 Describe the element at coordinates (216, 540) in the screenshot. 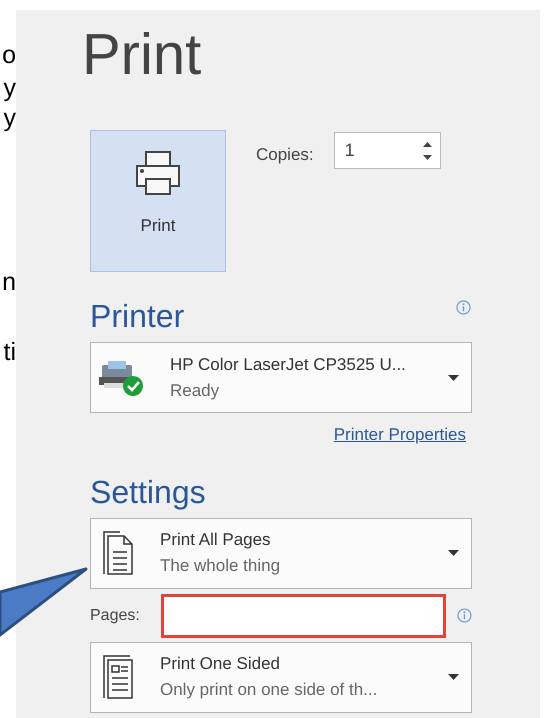

I see `dropdown-title: Print All Pages` at that location.